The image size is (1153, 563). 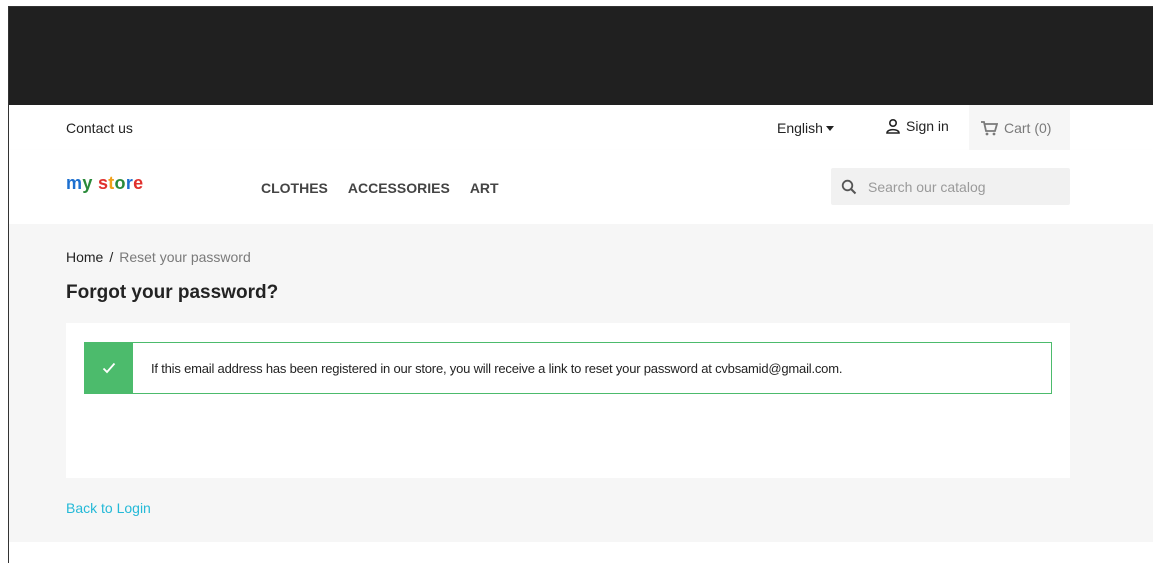 I want to click on store-logo: my store, so click(x=104, y=183).